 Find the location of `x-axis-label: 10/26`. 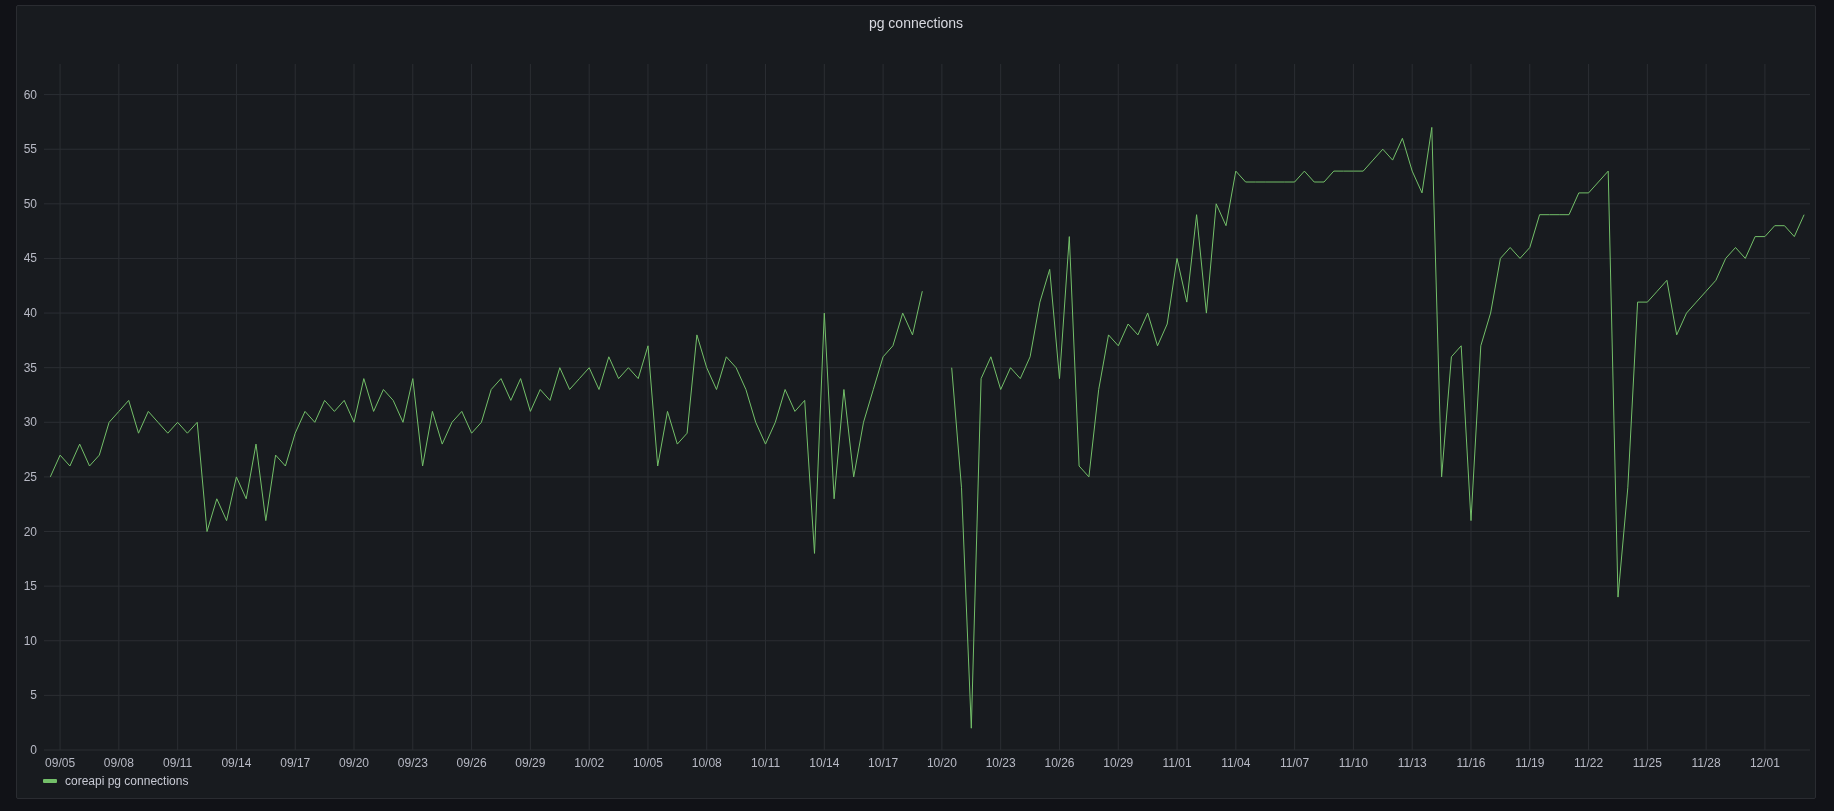

x-axis-label: 10/26 is located at coordinates (1059, 763).